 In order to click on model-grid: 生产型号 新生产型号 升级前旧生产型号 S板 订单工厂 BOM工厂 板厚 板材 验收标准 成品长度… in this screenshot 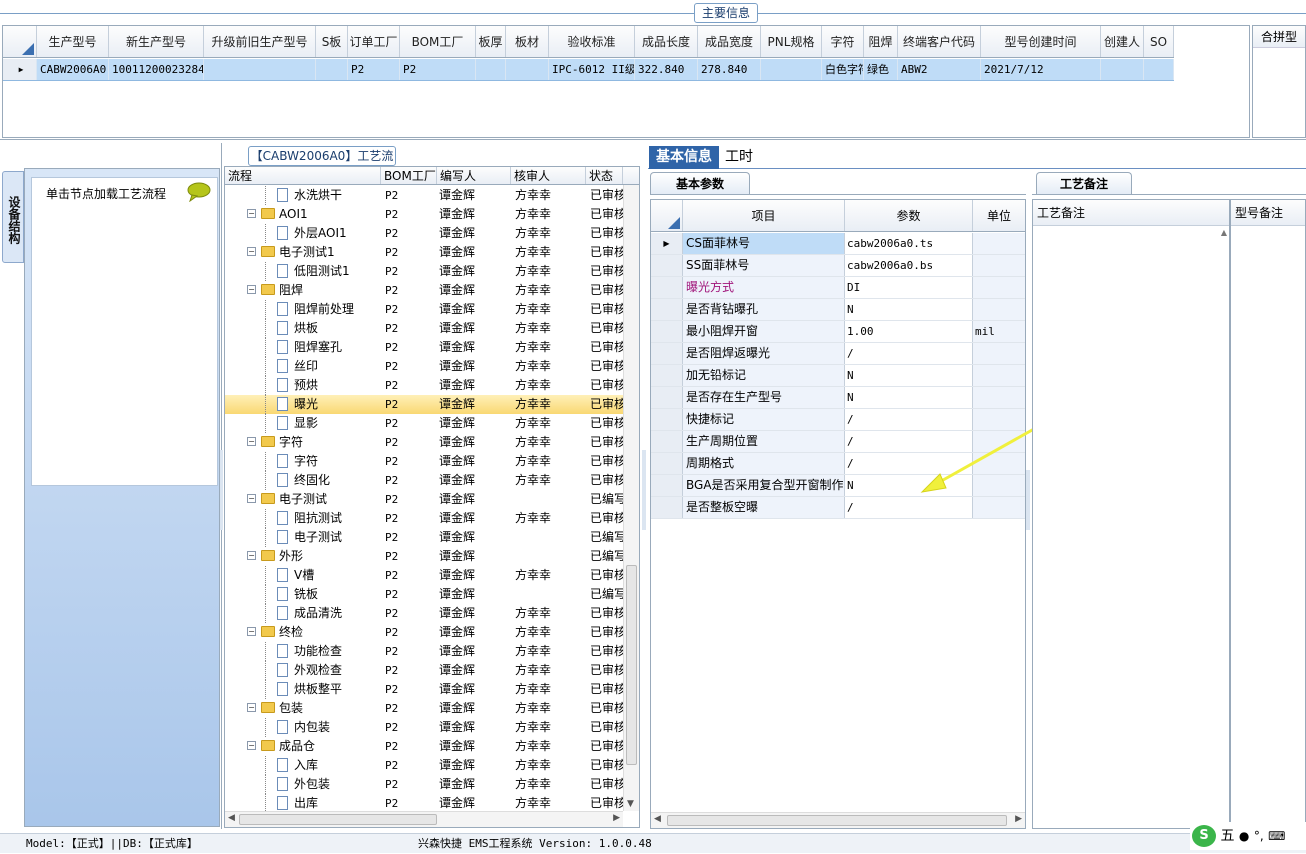, I will do `click(626, 81)`.